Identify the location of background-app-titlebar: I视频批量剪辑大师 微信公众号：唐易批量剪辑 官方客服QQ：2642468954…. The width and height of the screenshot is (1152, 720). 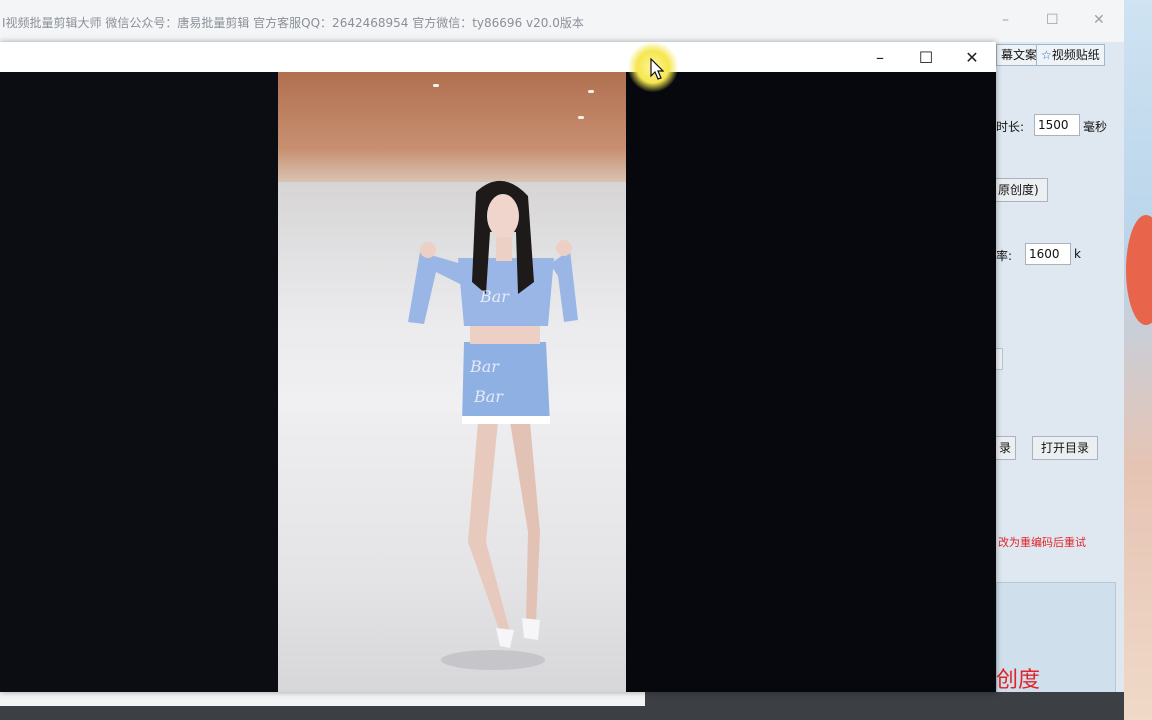
(562, 21).